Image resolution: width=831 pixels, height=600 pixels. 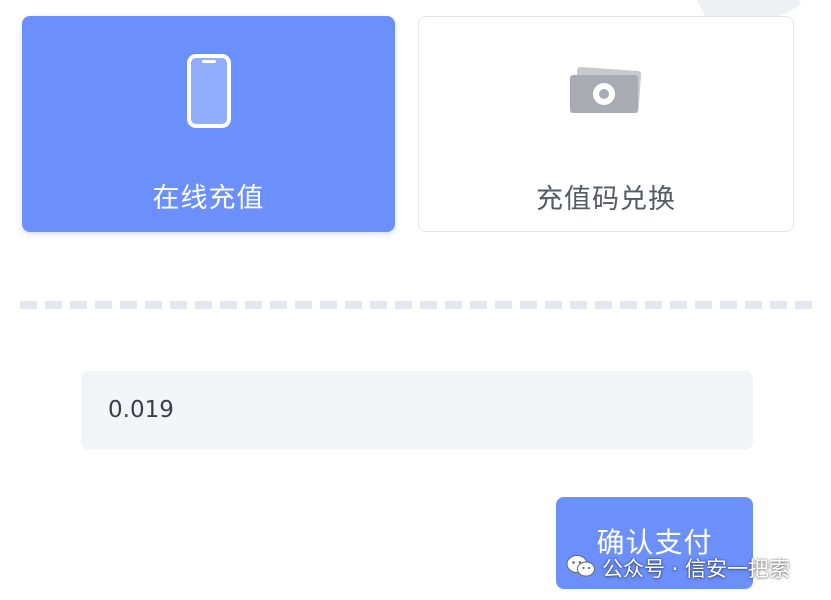 I want to click on watermark-text: 公众号 · 信安一把索, so click(x=696, y=569).